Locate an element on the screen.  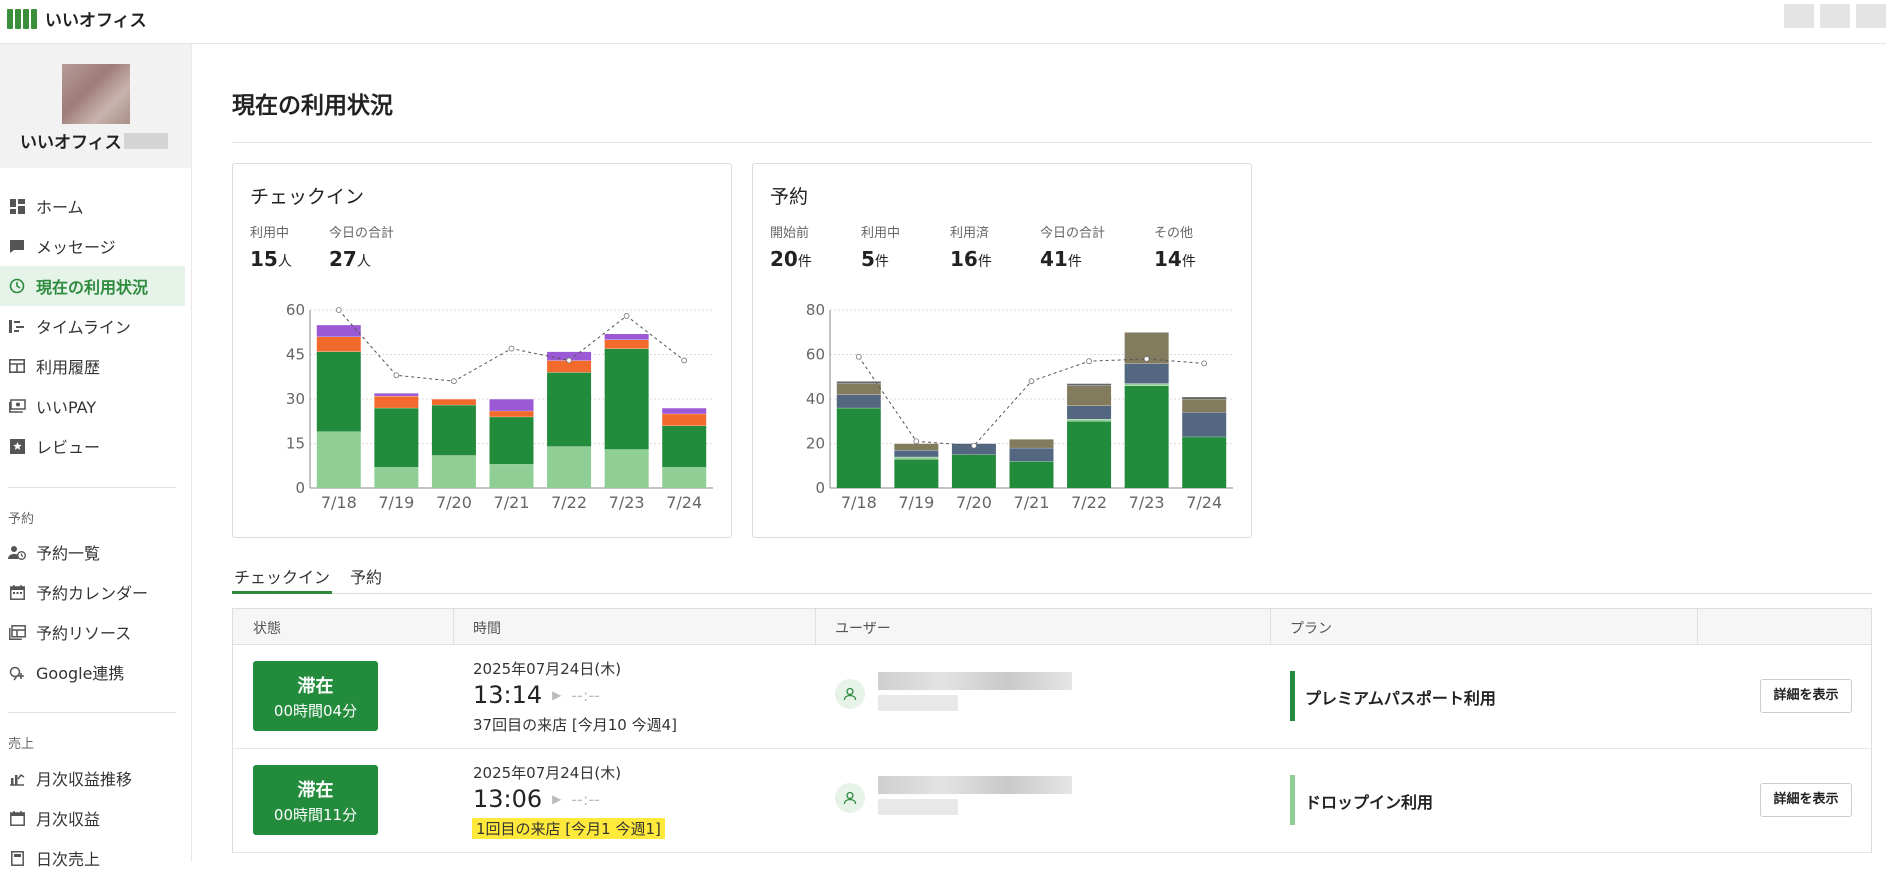
section-label-sales: 売上 is located at coordinates (21, 744).